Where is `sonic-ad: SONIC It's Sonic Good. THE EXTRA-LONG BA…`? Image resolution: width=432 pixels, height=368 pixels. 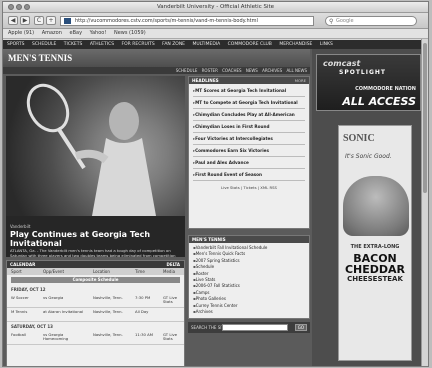
sonic-ad: SONIC It's Sonic Good. THE EXTRA-LONG BA… is located at coordinates (375, 243).